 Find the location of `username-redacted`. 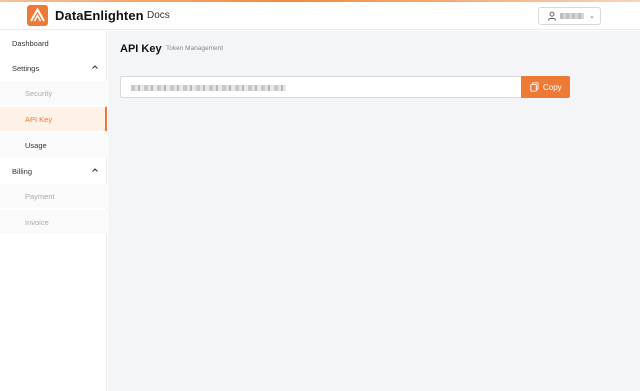

username-redacted is located at coordinates (572, 16).